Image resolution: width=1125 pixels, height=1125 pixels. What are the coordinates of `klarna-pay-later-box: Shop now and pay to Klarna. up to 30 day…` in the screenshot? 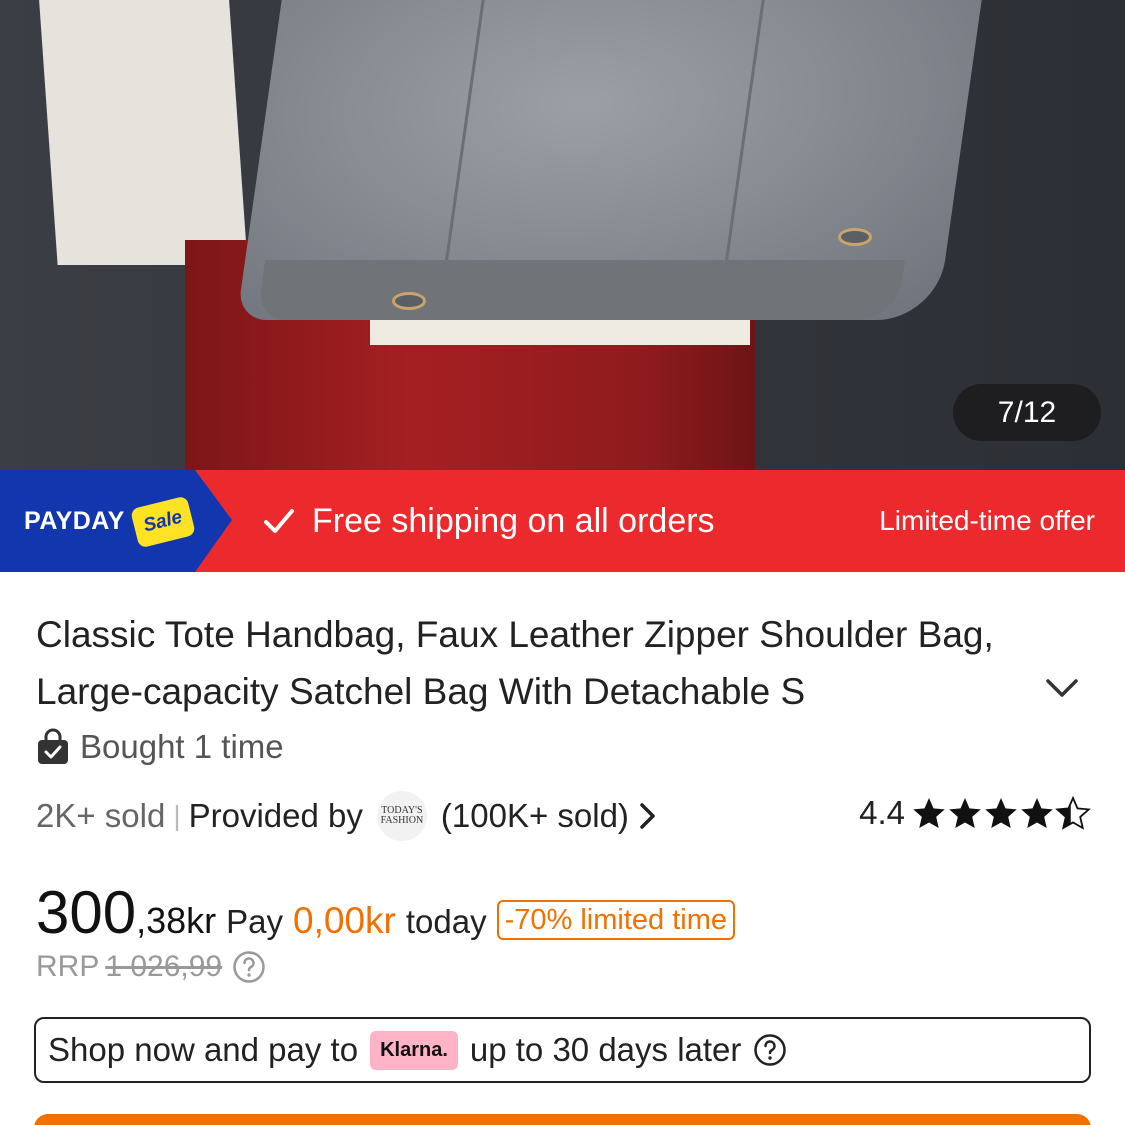 It's located at (562, 1050).